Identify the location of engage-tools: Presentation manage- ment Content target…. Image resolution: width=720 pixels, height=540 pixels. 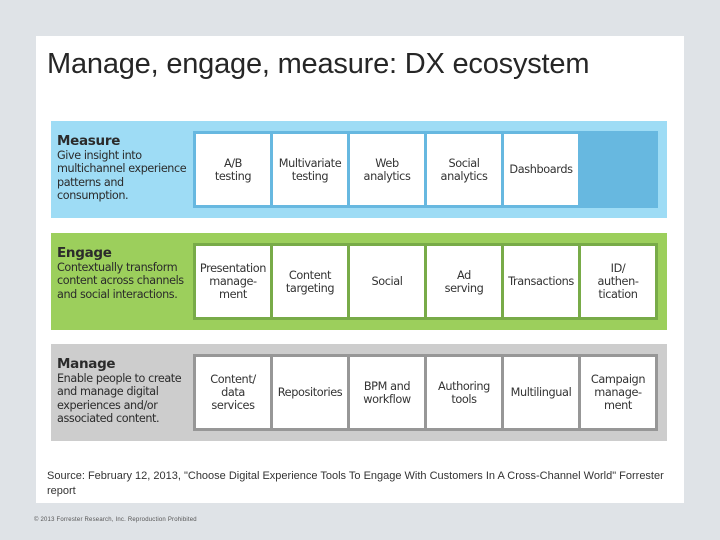
(425, 281).